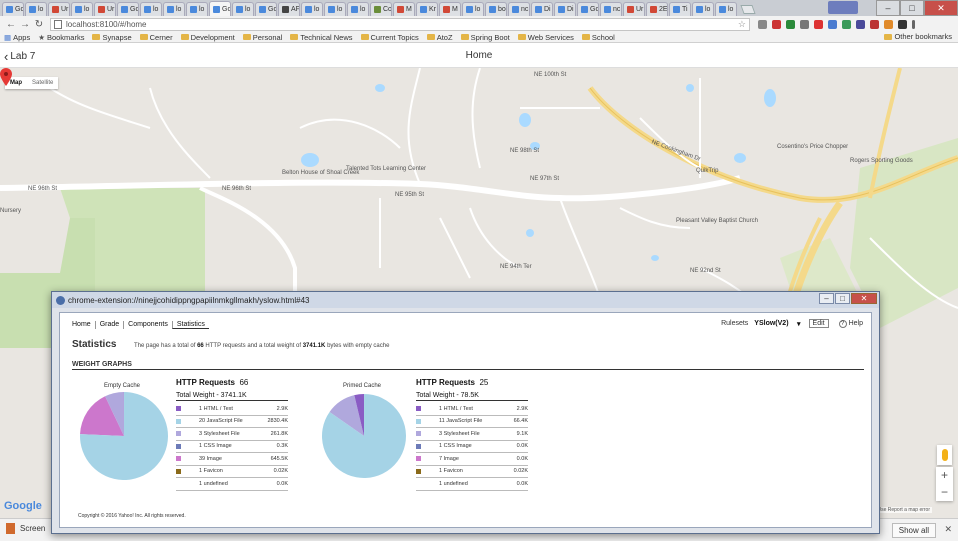  Describe the element at coordinates (108, 325) in the screenshot. I see `tab-grade: Grade` at that location.